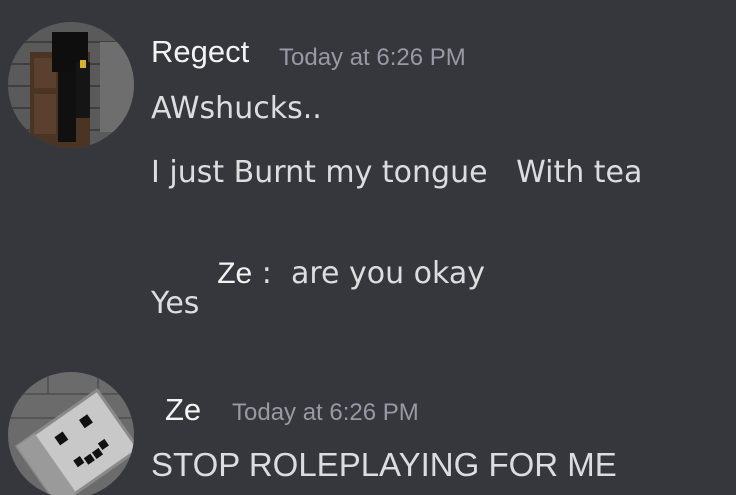  What do you see at coordinates (236, 108) in the screenshot?
I see `message-text: AWshucks..` at bounding box center [236, 108].